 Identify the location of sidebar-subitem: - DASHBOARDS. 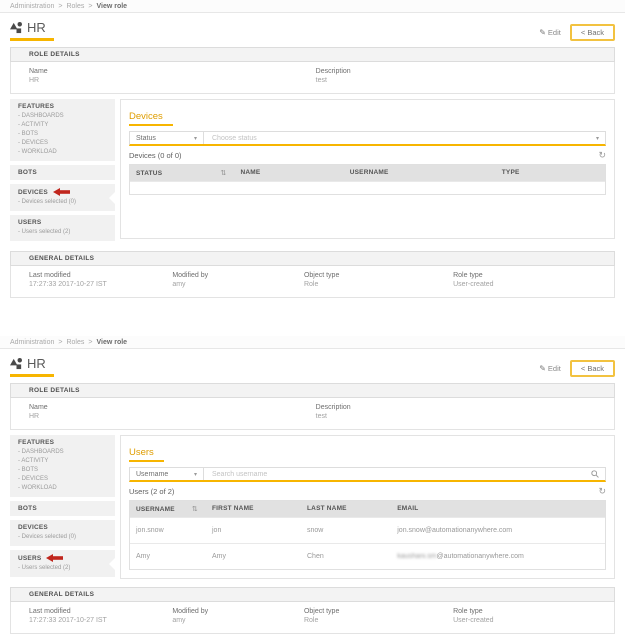
(41, 116).